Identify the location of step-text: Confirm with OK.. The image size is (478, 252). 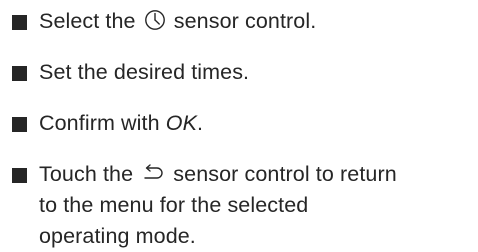
(121, 123).